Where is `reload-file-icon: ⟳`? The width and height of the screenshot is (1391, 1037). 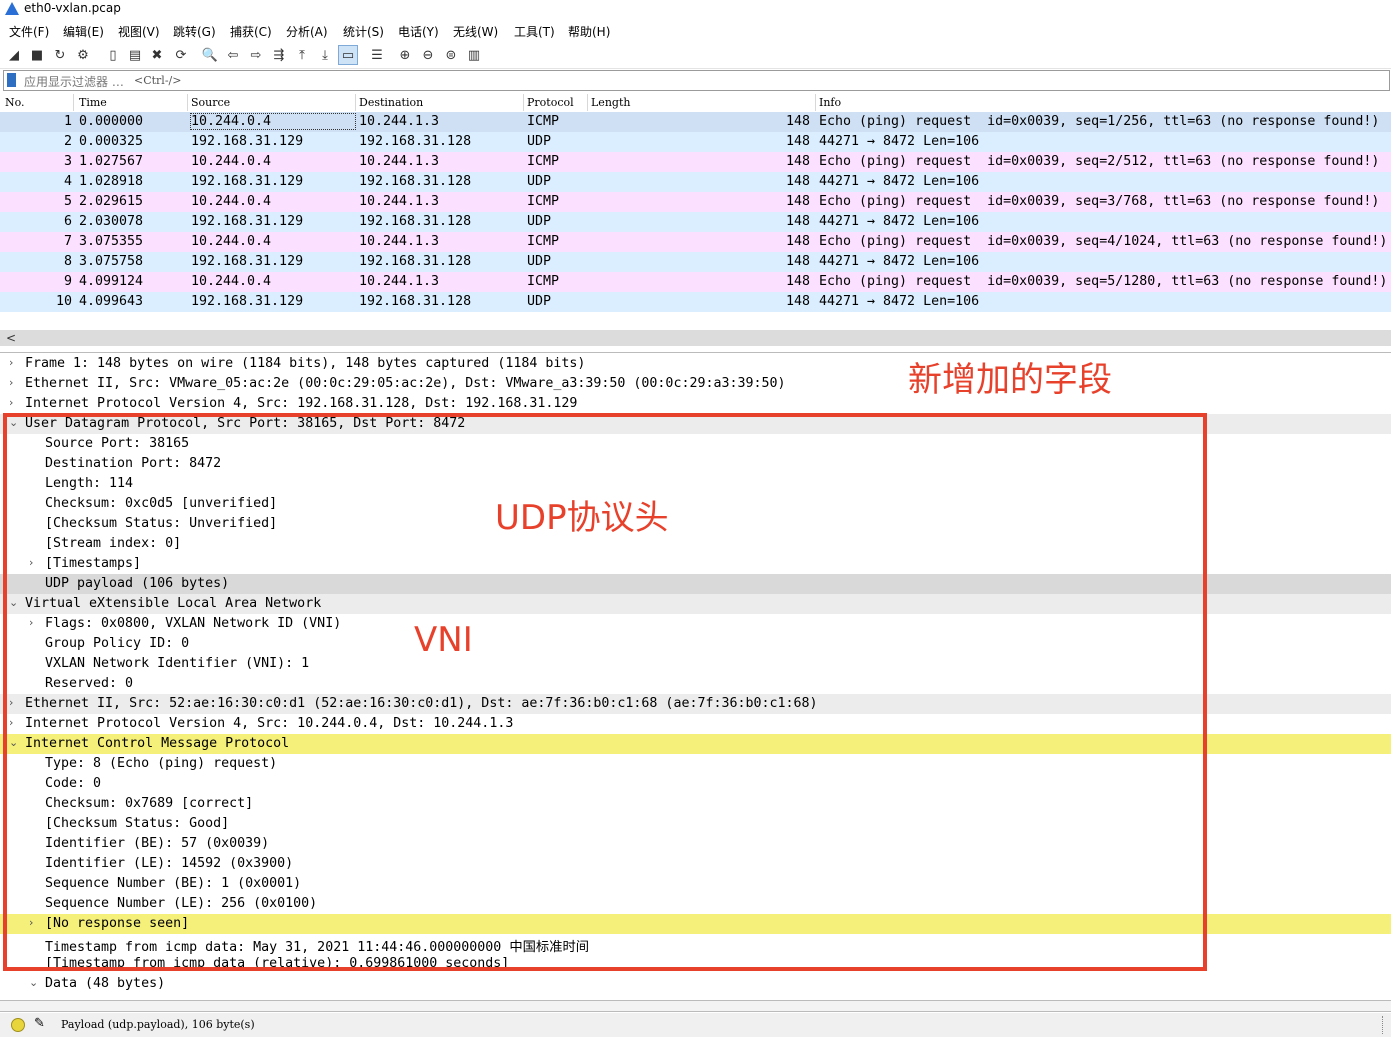
reload-file-icon: ⟳ is located at coordinates (181, 55).